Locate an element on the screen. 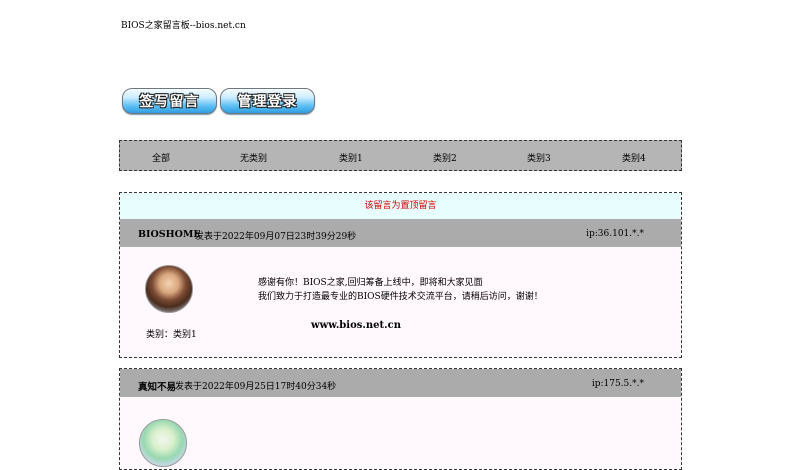  post-author: 真知不易 is located at coordinates (157, 387).